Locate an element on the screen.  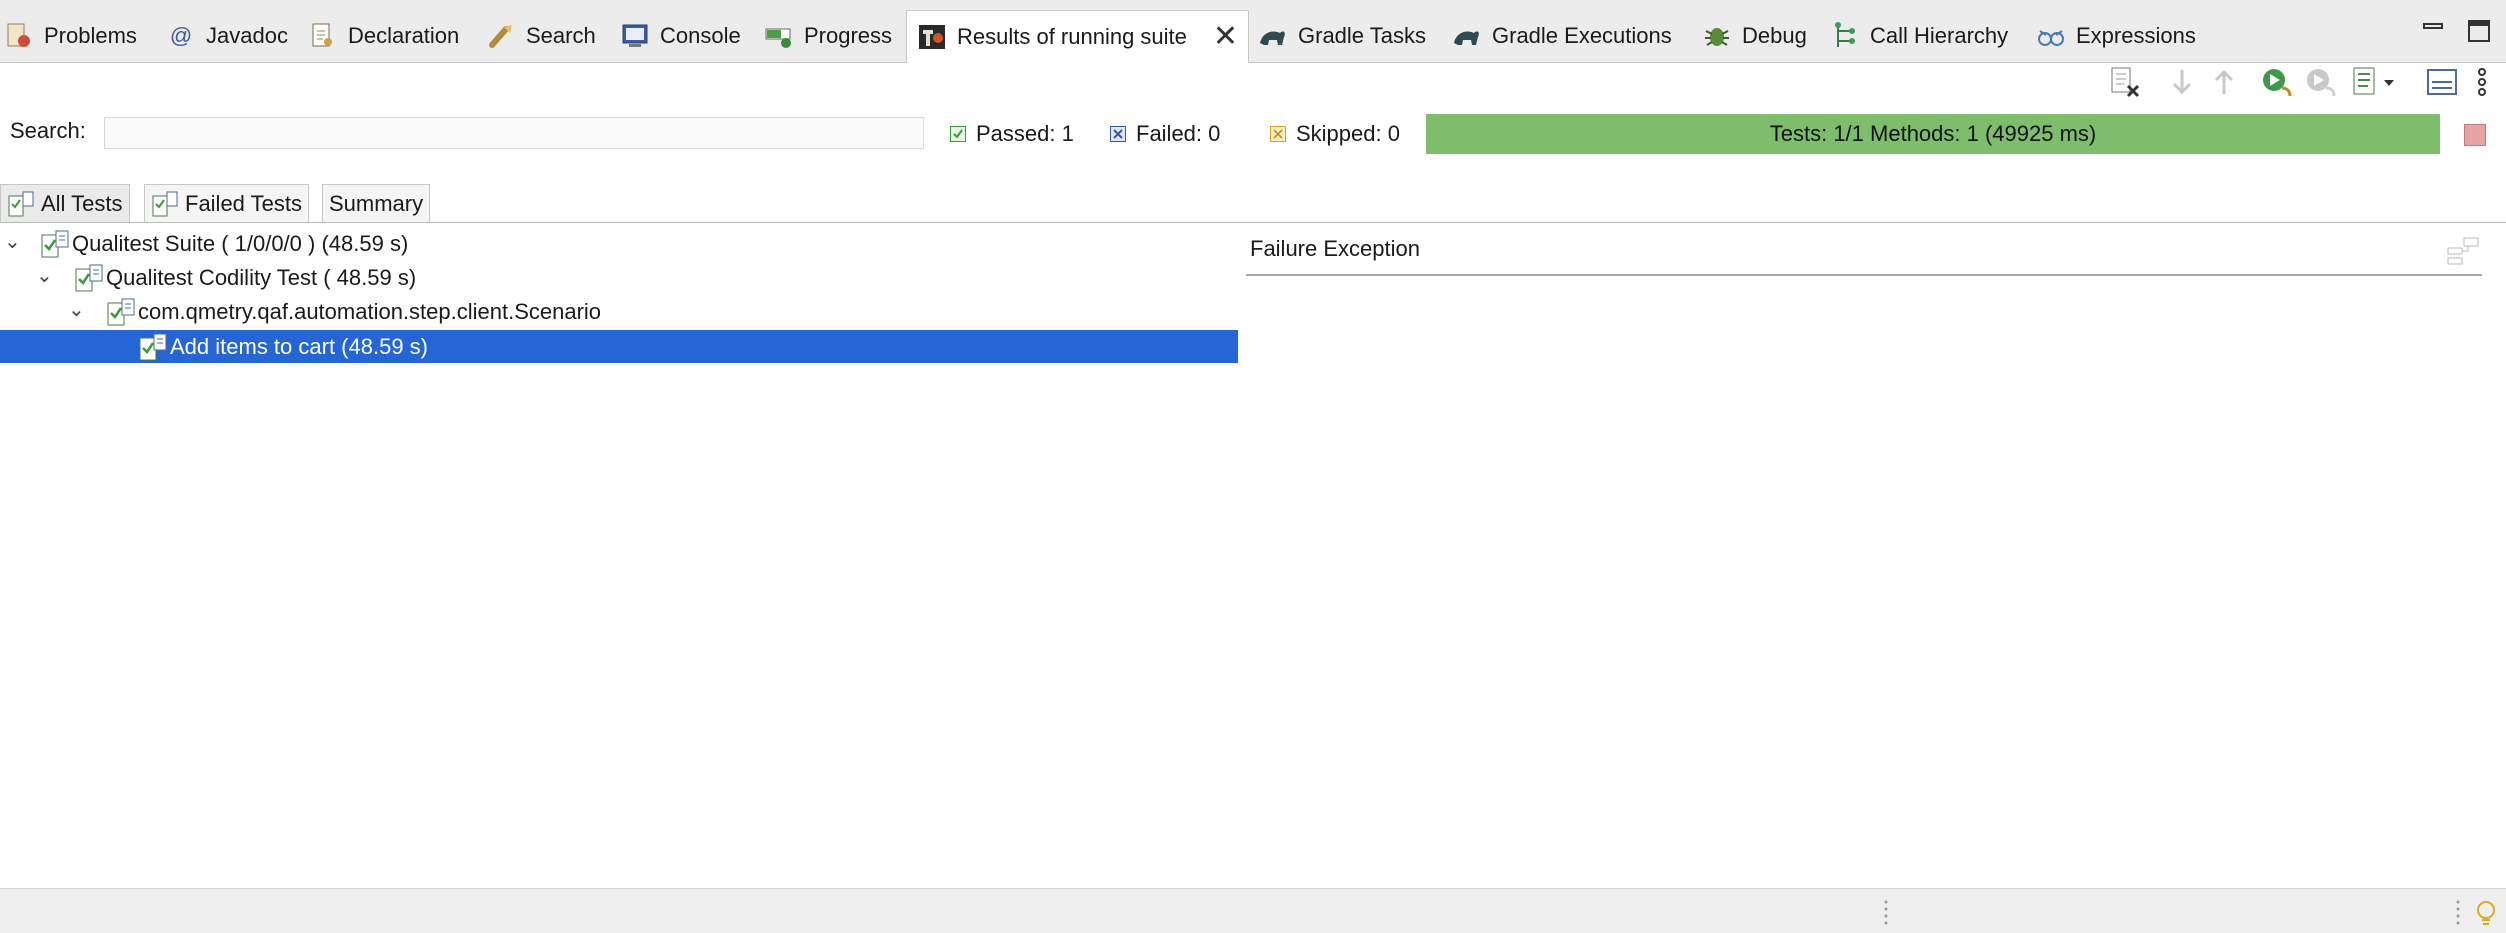
history-dropdown-icon is located at coordinates (2375, 82).